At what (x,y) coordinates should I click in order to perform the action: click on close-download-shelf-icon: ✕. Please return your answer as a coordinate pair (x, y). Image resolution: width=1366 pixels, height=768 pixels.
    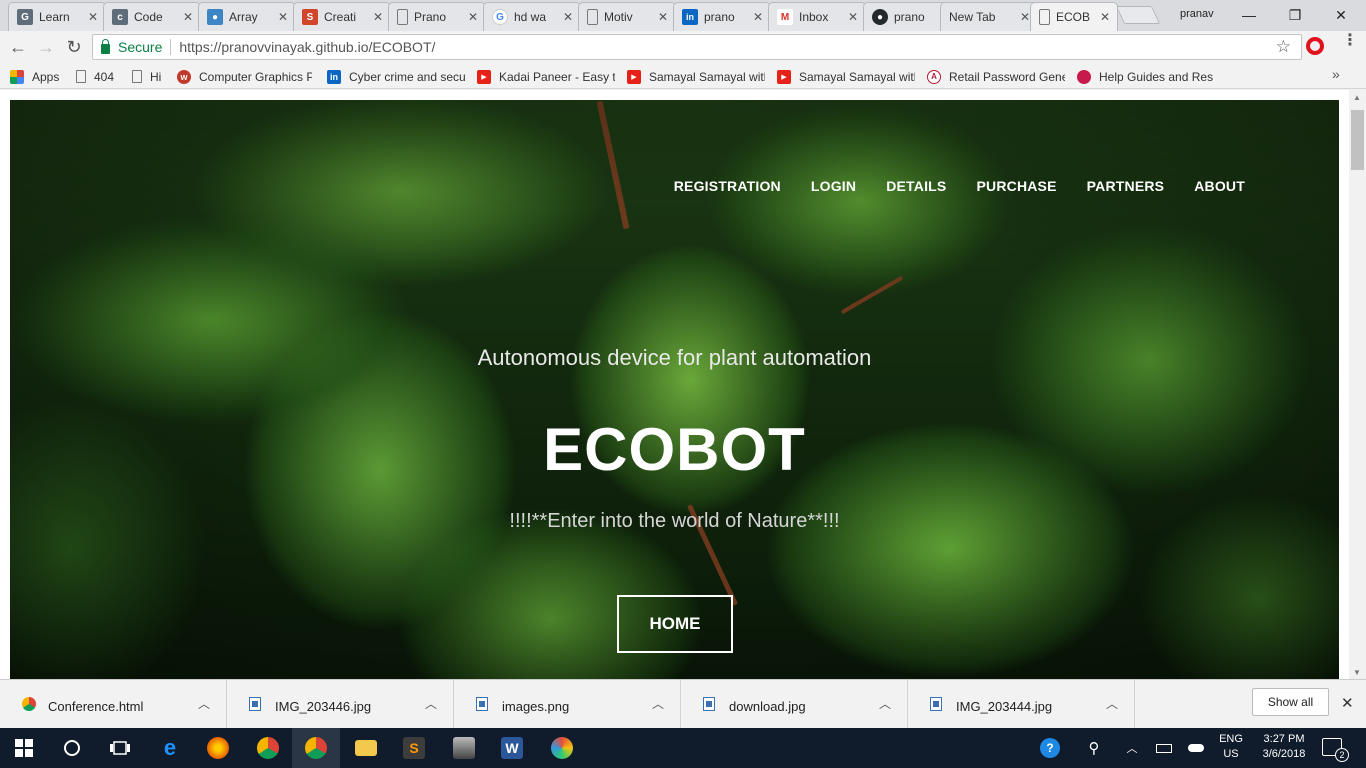
    Looking at the image, I should click on (1347, 703).